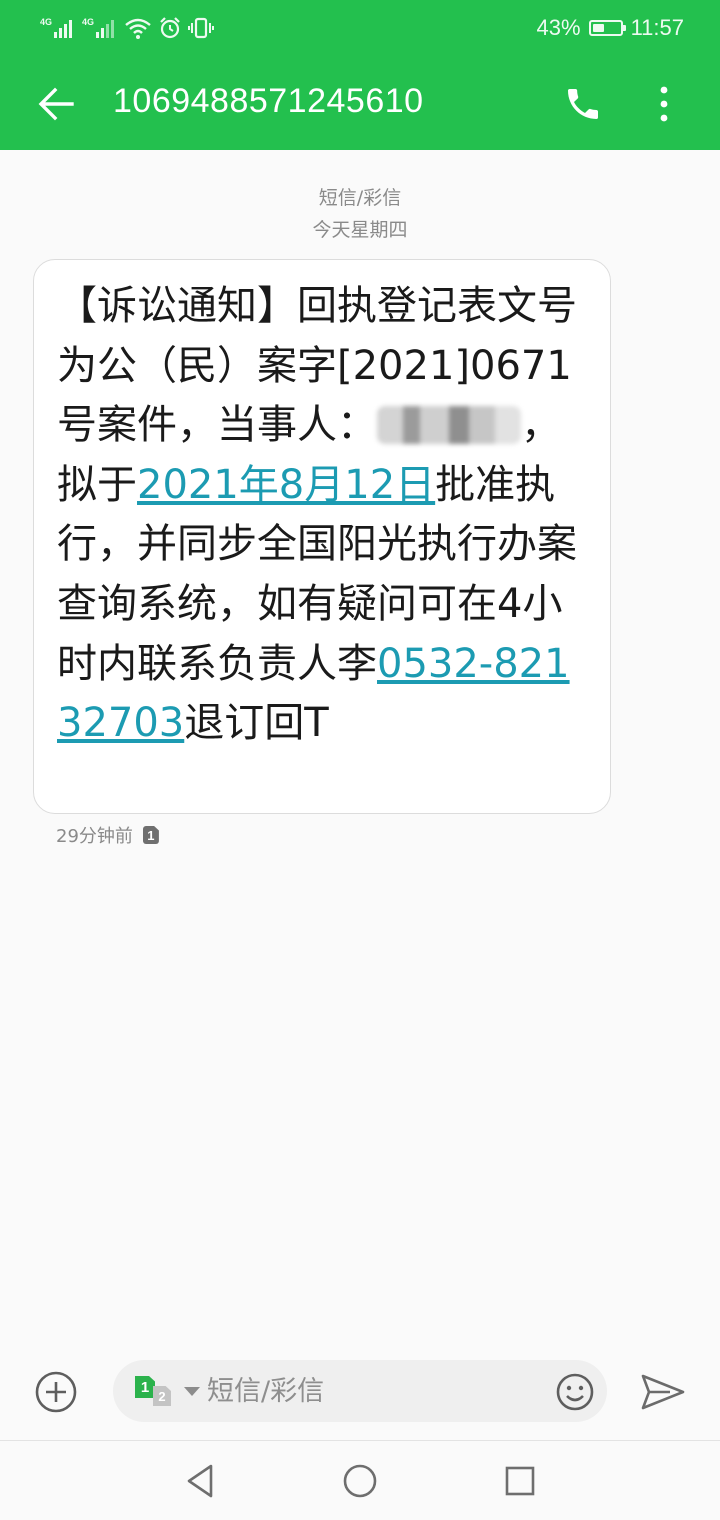  What do you see at coordinates (98, 27) in the screenshot?
I see `signal-sim2-icon: 4G` at bounding box center [98, 27].